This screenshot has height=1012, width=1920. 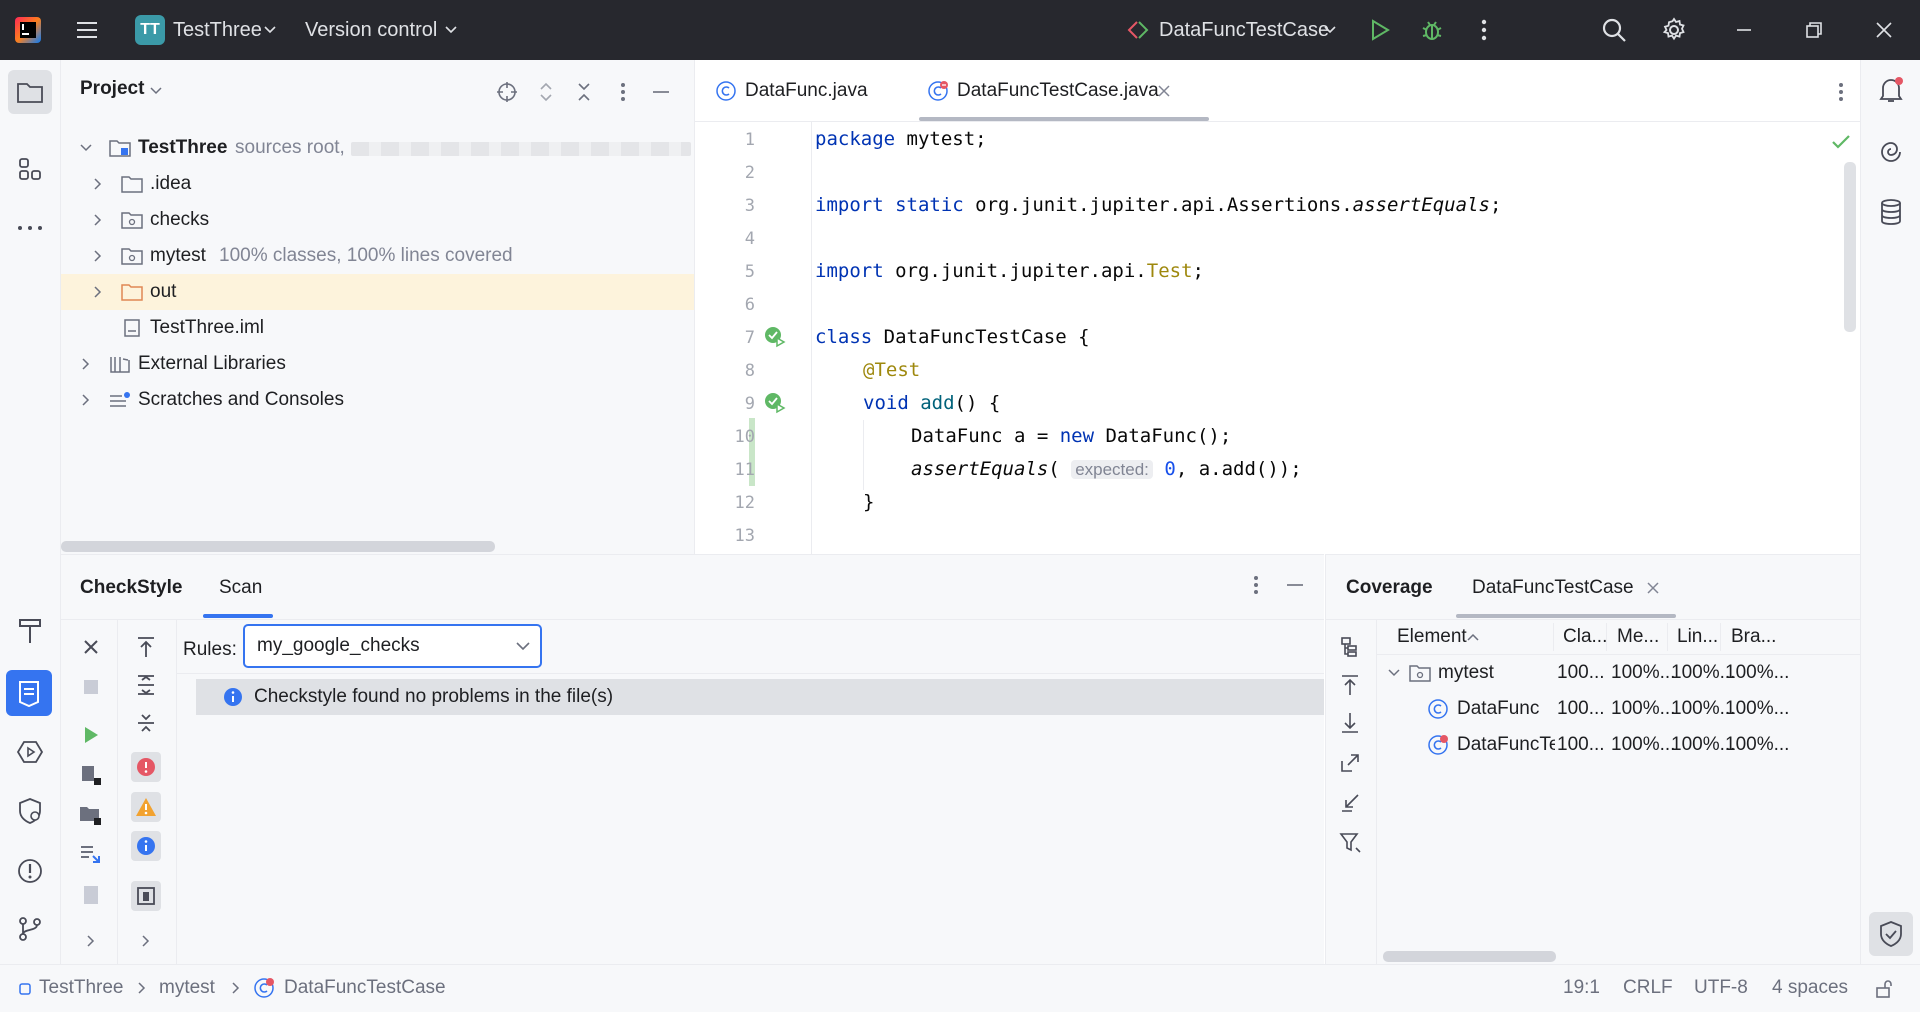 What do you see at coordinates (775, 403) in the screenshot?
I see `run-test-method-icon` at bounding box center [775, 403].